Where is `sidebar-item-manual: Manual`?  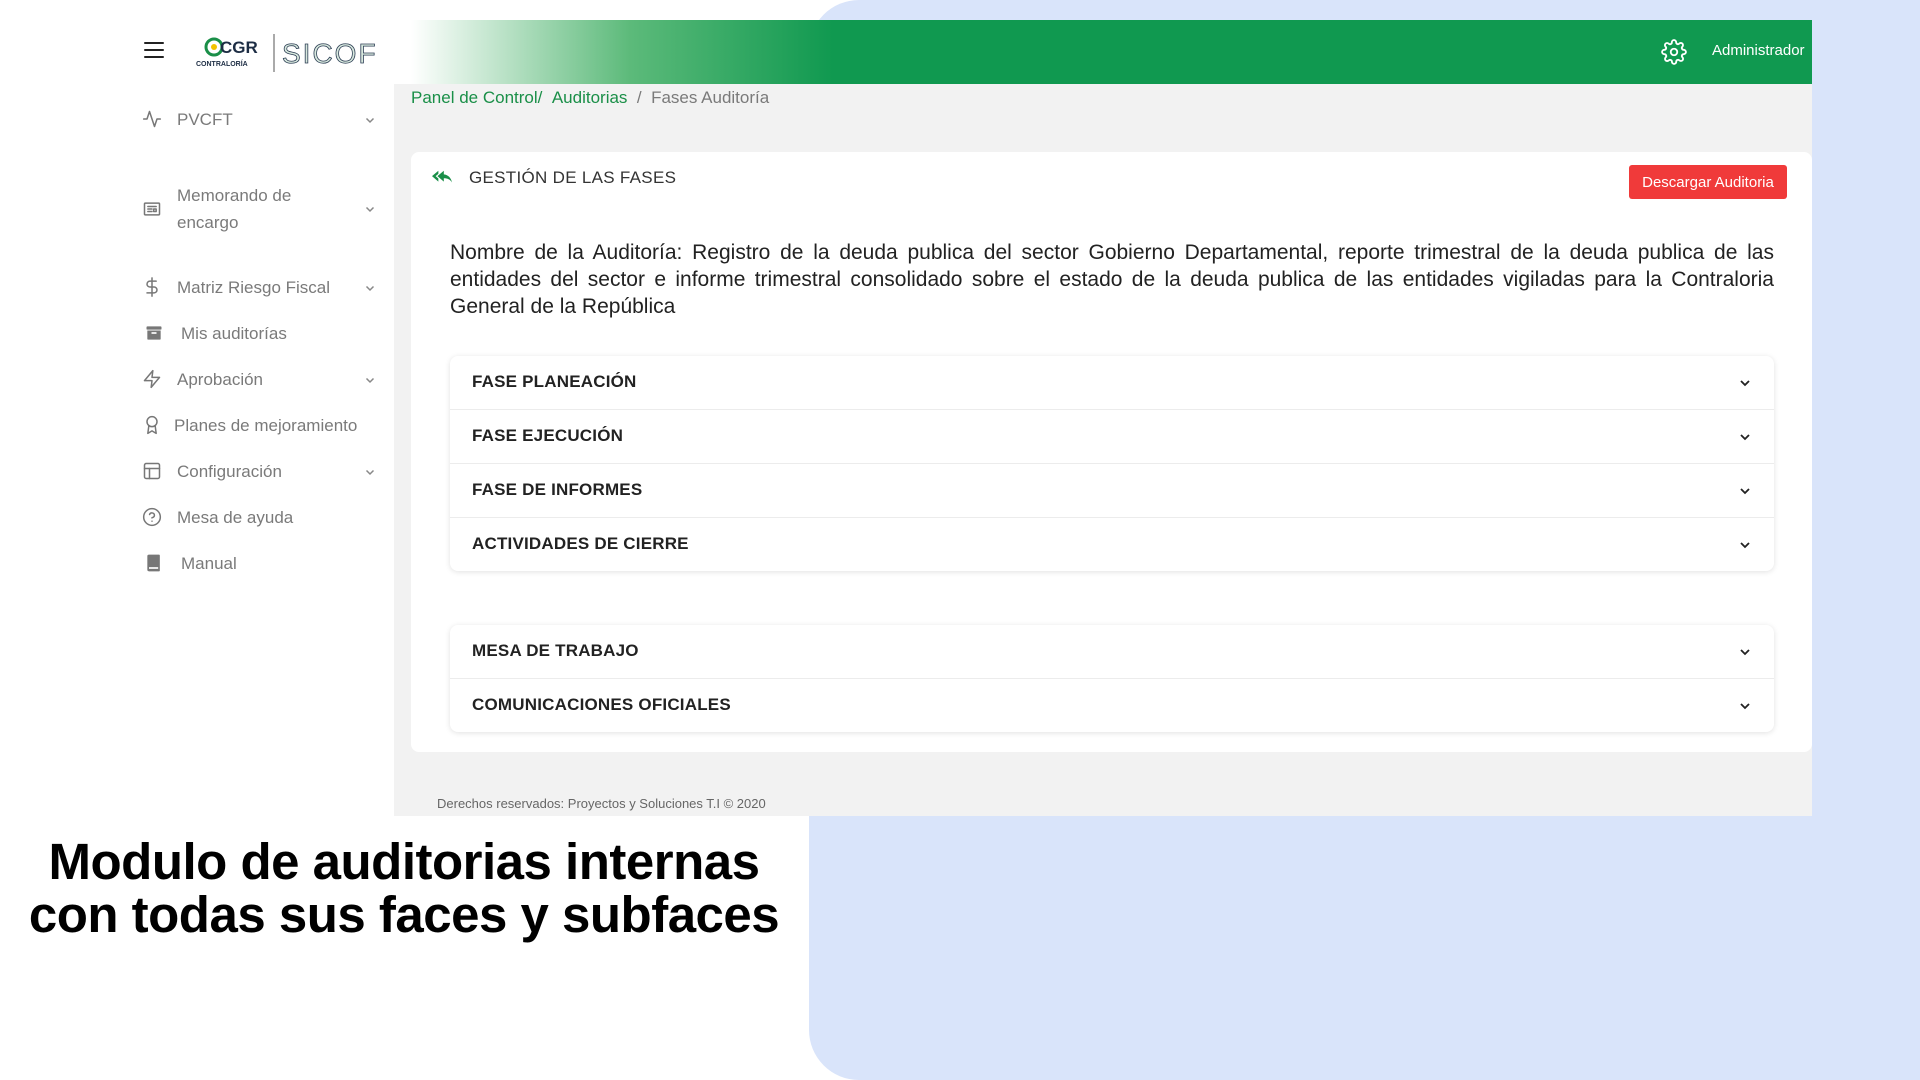 sidebar-item-manual: Manual is located at coordinates (259, 563).